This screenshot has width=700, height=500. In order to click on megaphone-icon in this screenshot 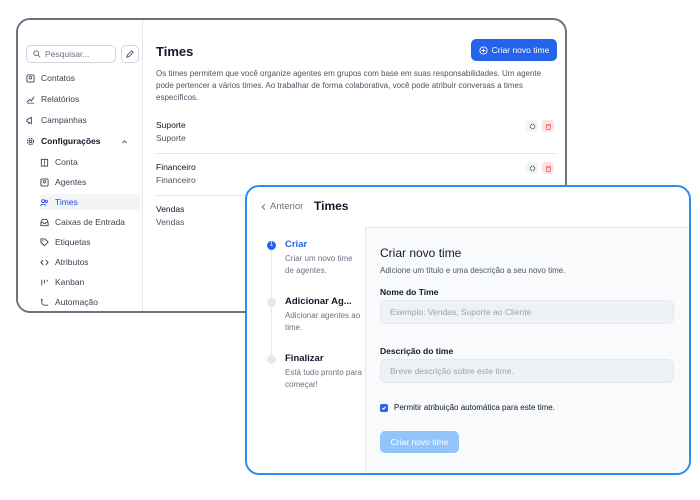, I will do `click(29, 120)`.